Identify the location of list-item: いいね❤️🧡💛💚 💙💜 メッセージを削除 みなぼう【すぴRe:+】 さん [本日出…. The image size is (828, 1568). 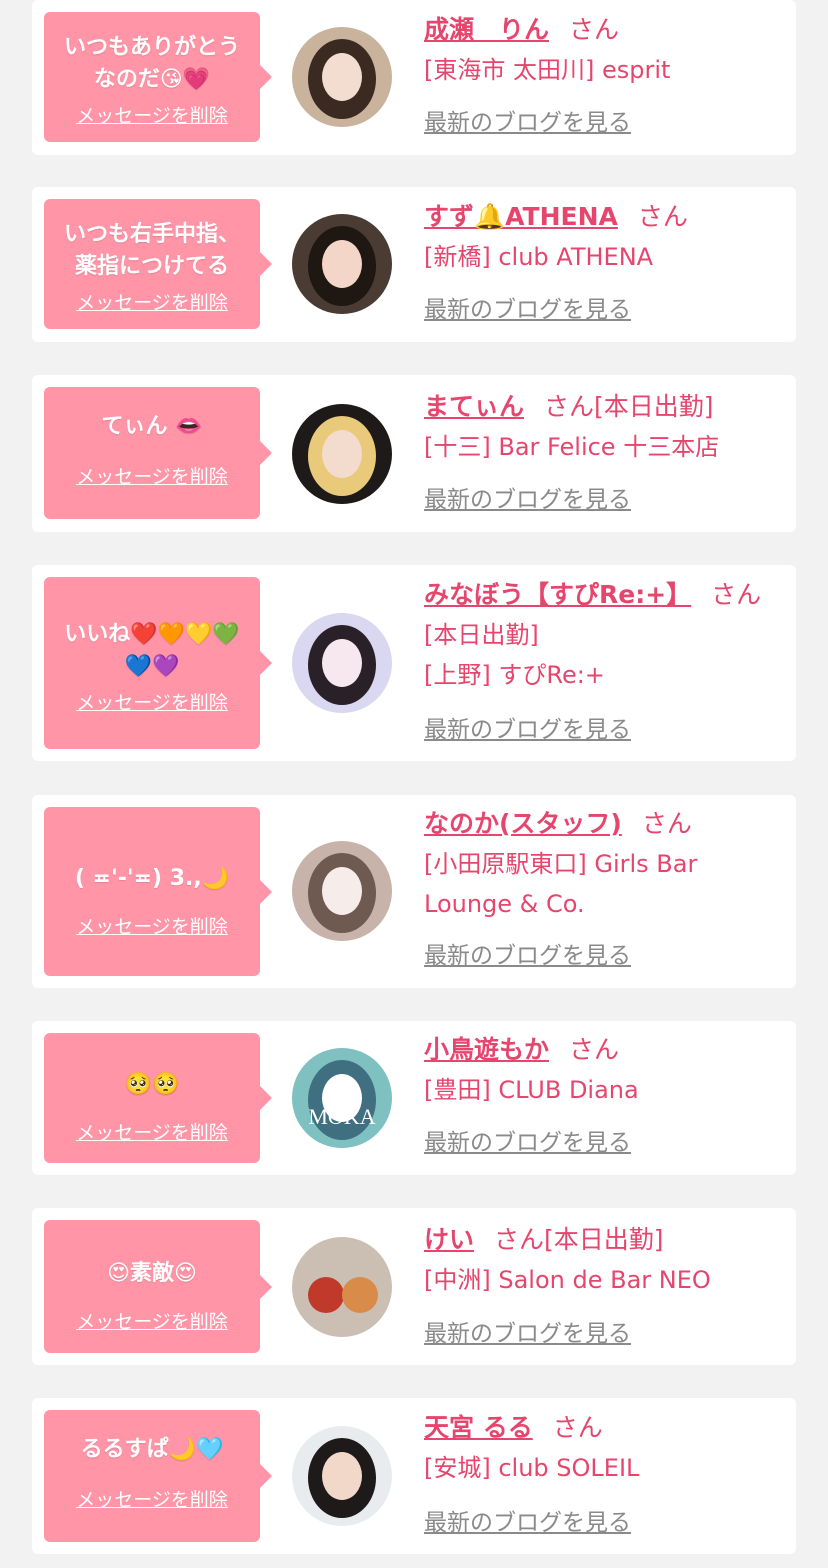
(414, 663).